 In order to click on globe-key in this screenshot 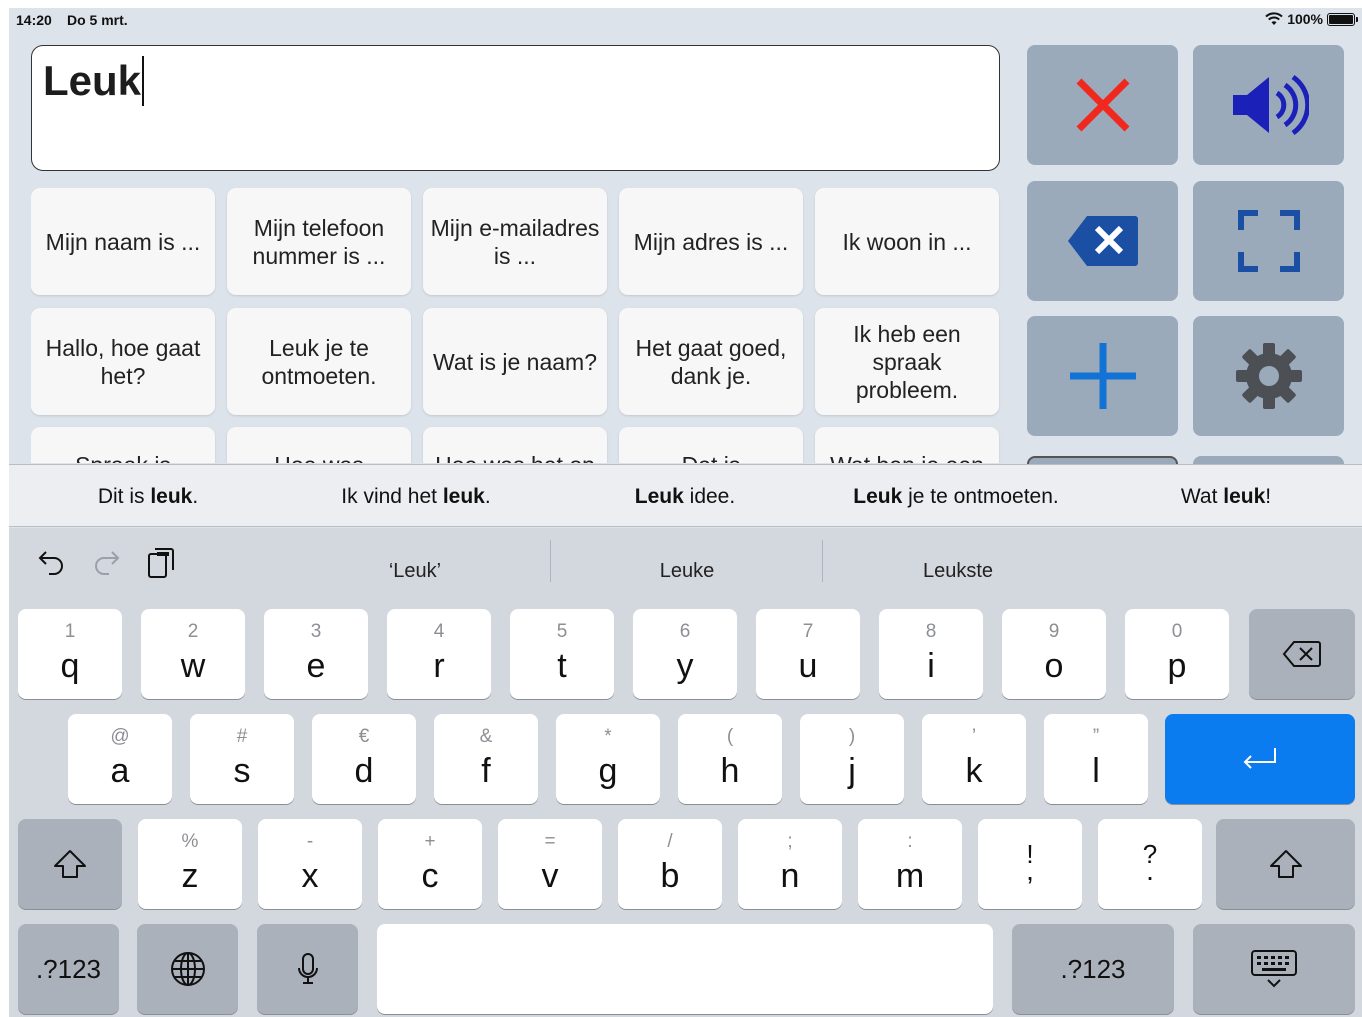, I will do `click(187, 969)`.